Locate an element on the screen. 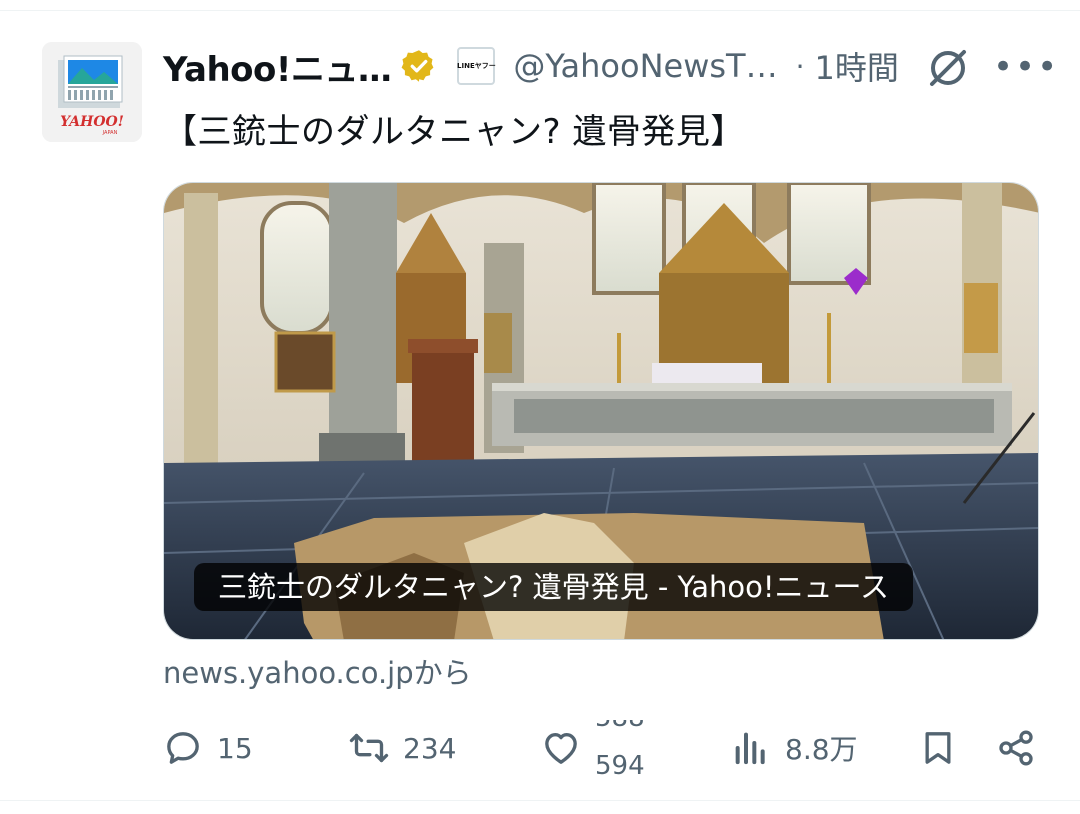 The image size is (1080, 814). share-icon is located at coordinates (1016, 748).